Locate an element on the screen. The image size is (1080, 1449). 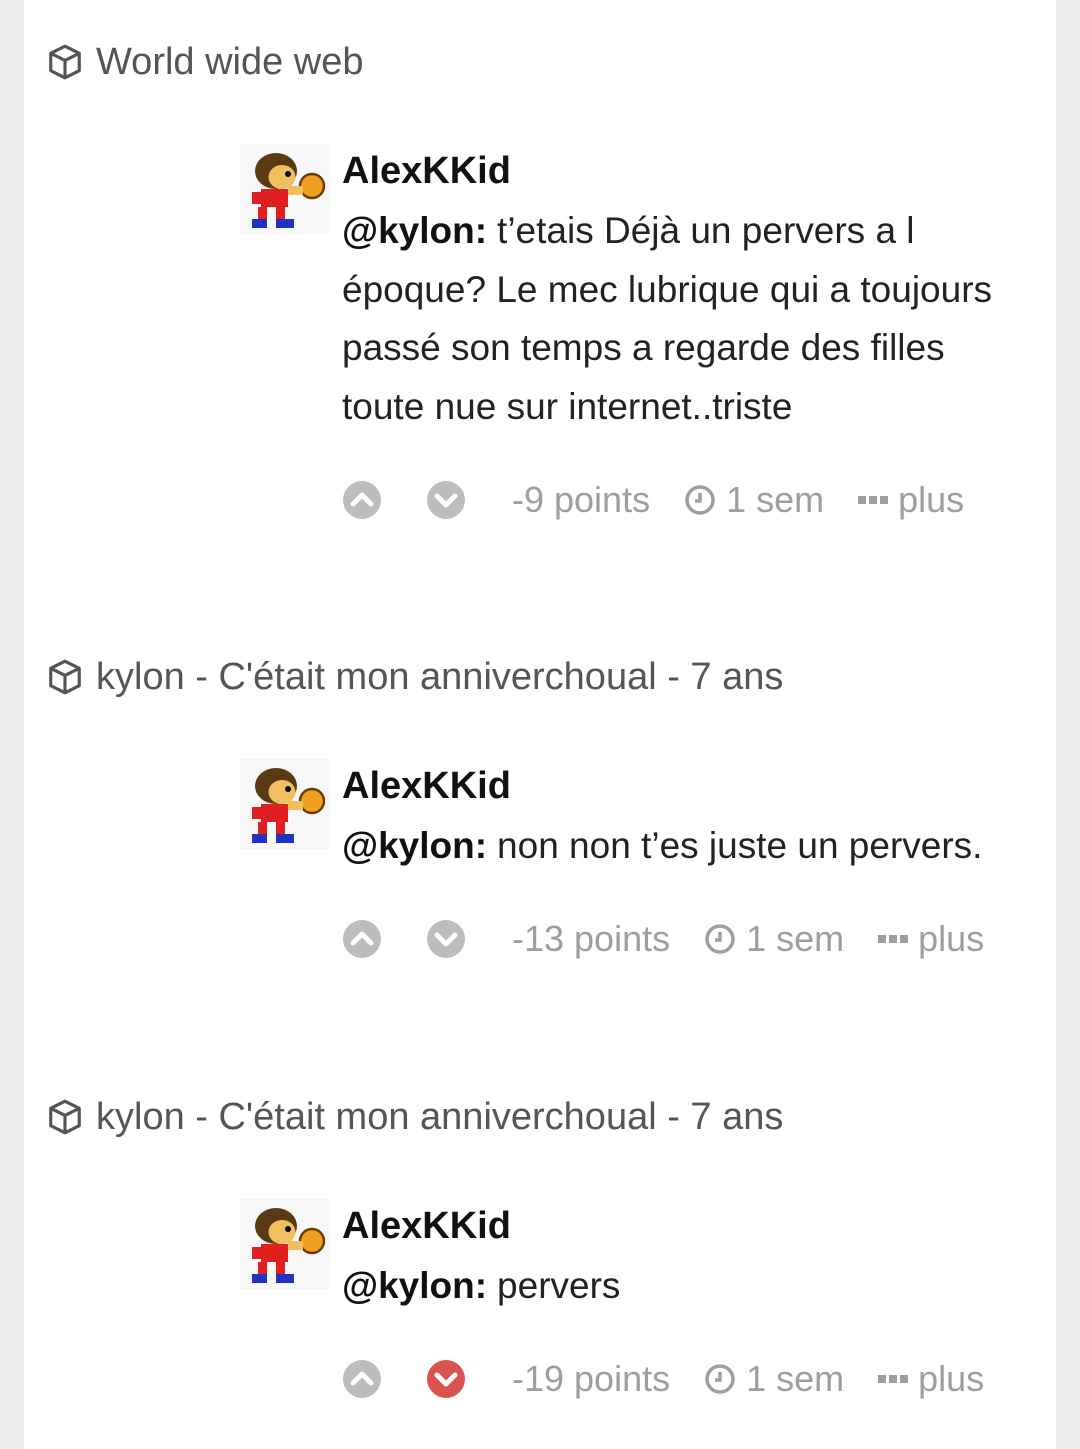
comment-actions: -19 points 1 sem plus is located at coordinates (663, 1379).